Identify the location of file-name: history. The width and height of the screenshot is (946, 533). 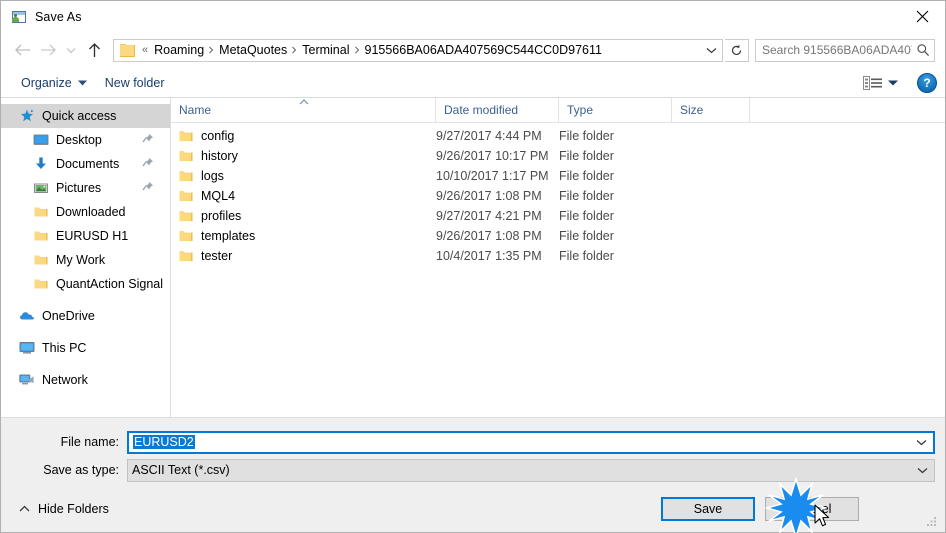
(219, 156).